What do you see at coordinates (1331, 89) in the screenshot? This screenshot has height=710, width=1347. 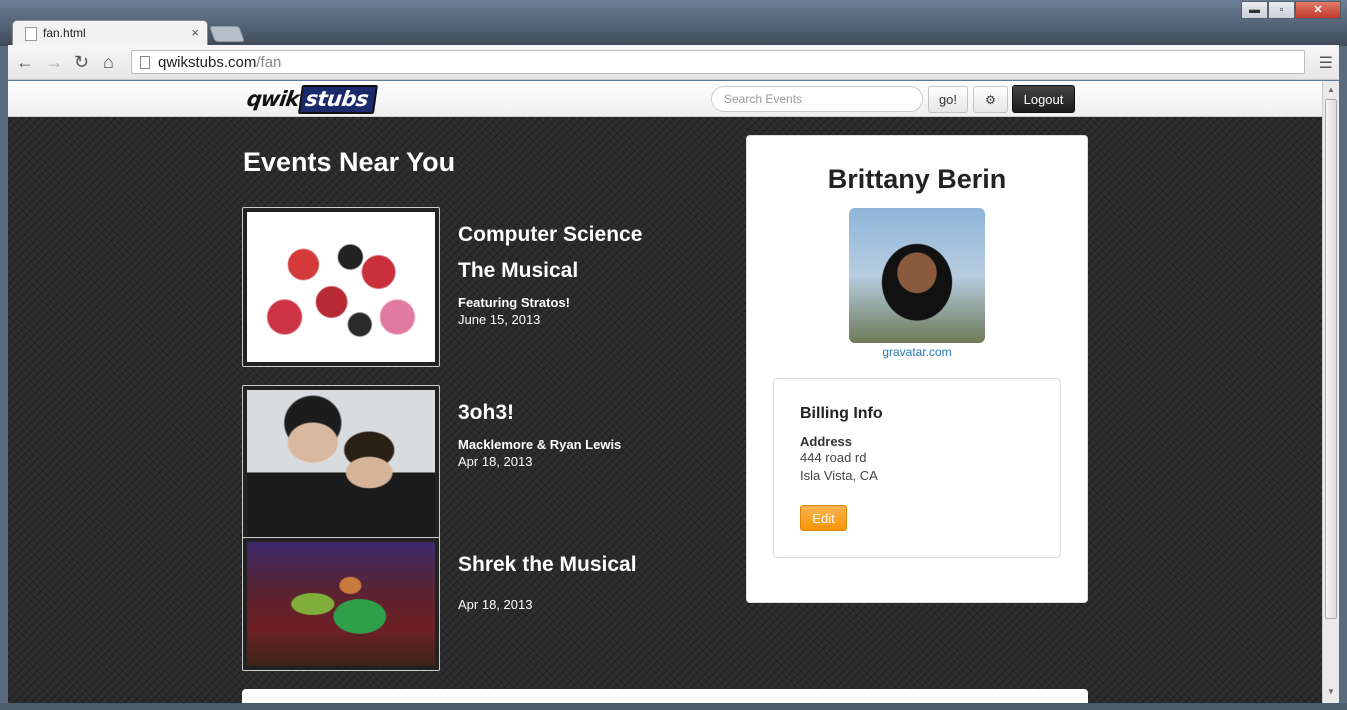 I see `scroll-up-icon: ▲` at bounding box center [1331, 89].